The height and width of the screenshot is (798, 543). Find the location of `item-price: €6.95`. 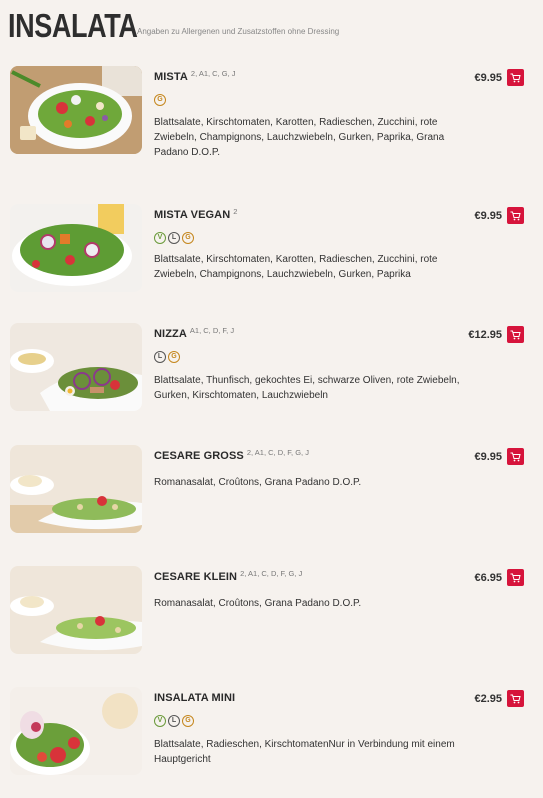

item-price: €6.95 is located at coordinates (488, 578).